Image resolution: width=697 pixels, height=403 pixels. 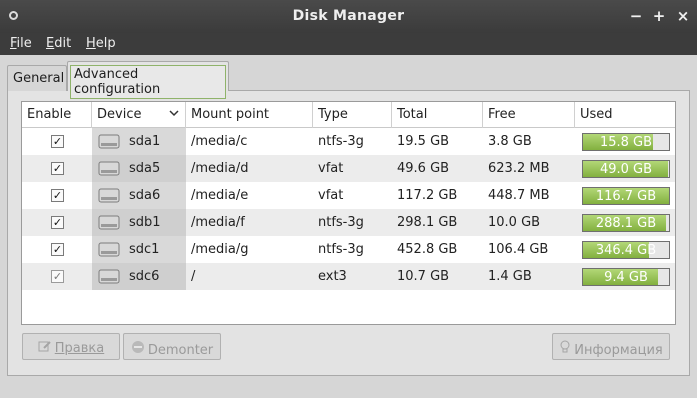 What do you see at coordinates (220, 249) in the screenshot?
I see `mount-point: /media/g` at bounding box center [220, 249].